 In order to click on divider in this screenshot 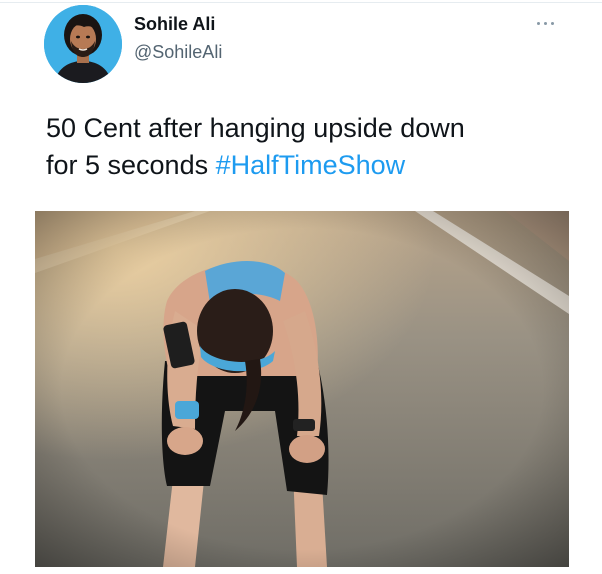, I will do `click(301, 2)`.